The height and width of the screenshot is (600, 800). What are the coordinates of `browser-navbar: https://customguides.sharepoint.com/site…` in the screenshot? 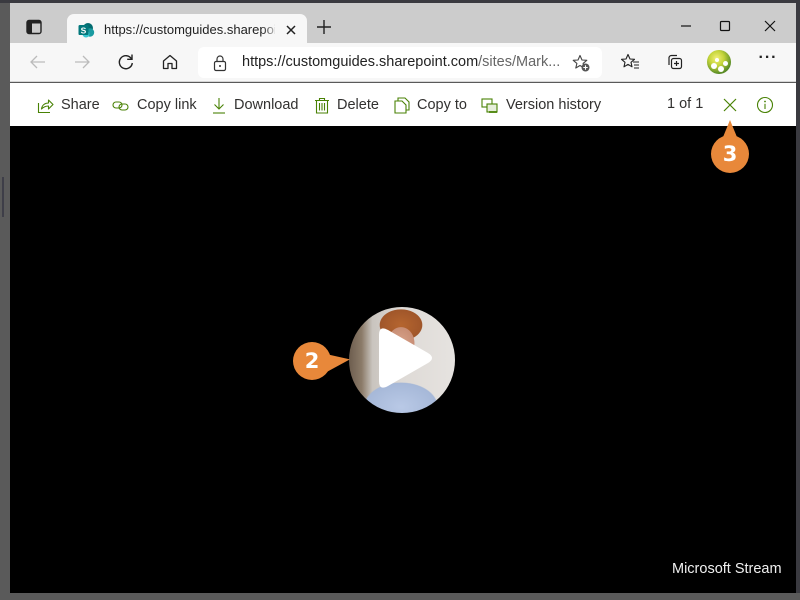 It's located at (403, 62).